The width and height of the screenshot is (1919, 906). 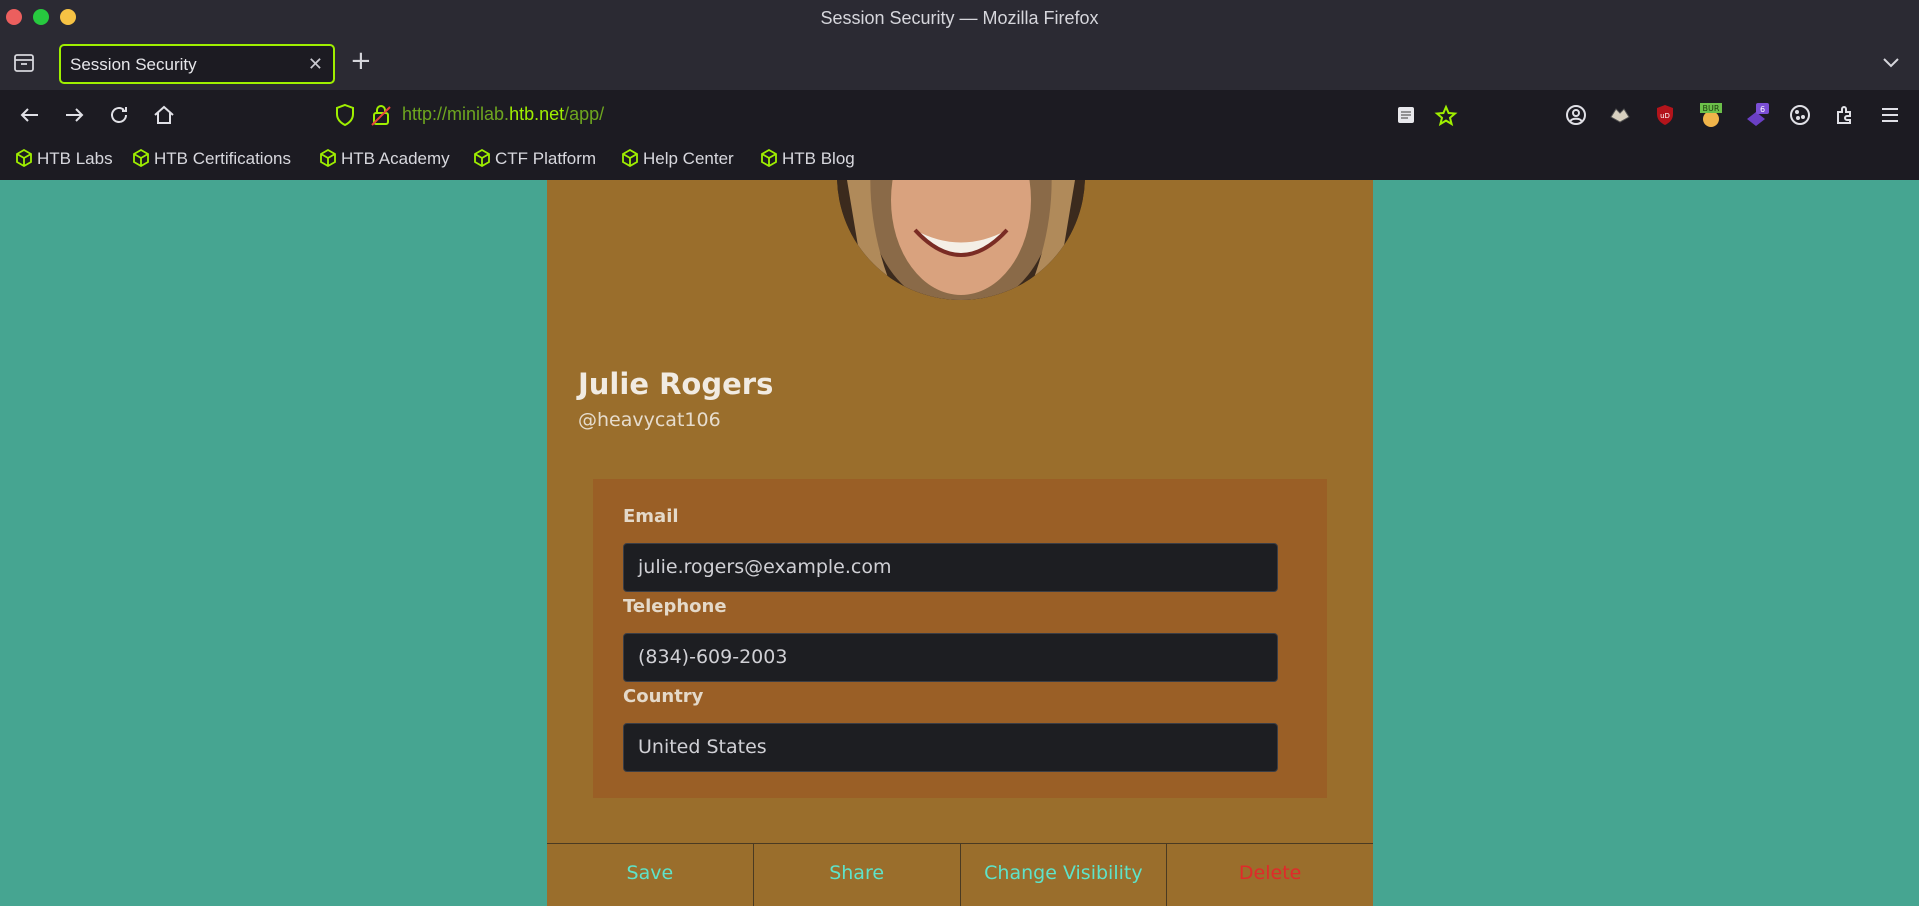 I want to click on address-bar: http://minilab.htb.net/app/, so click(x=894, y=115).